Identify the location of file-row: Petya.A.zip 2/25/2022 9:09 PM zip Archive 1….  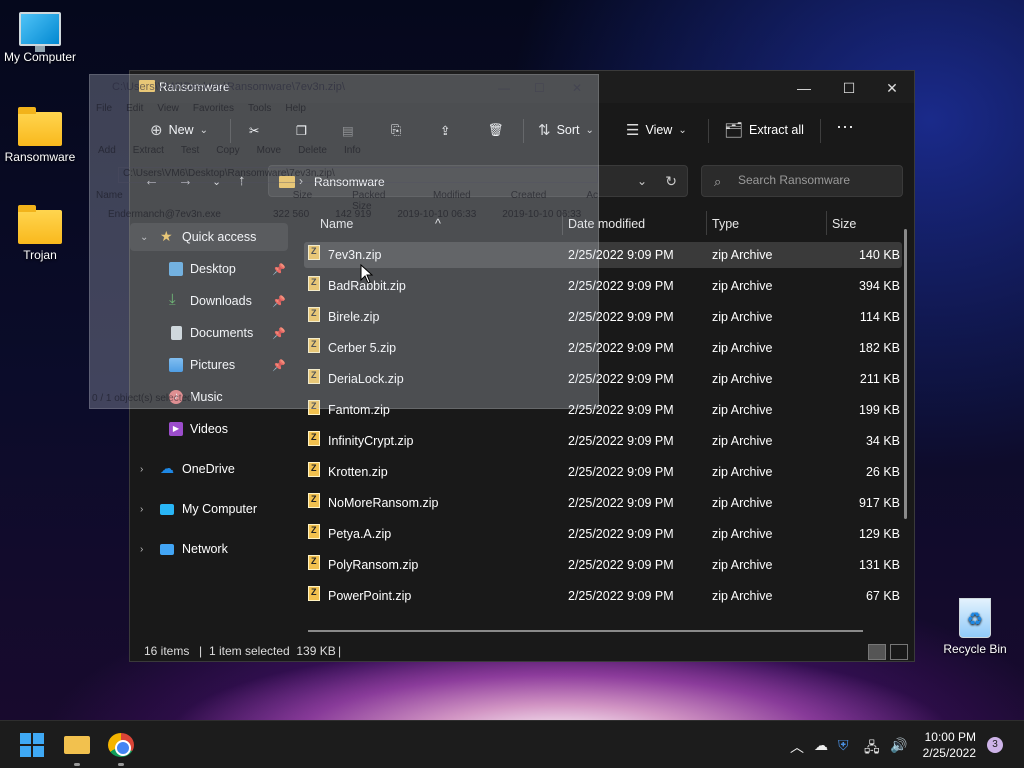
(603, 534).